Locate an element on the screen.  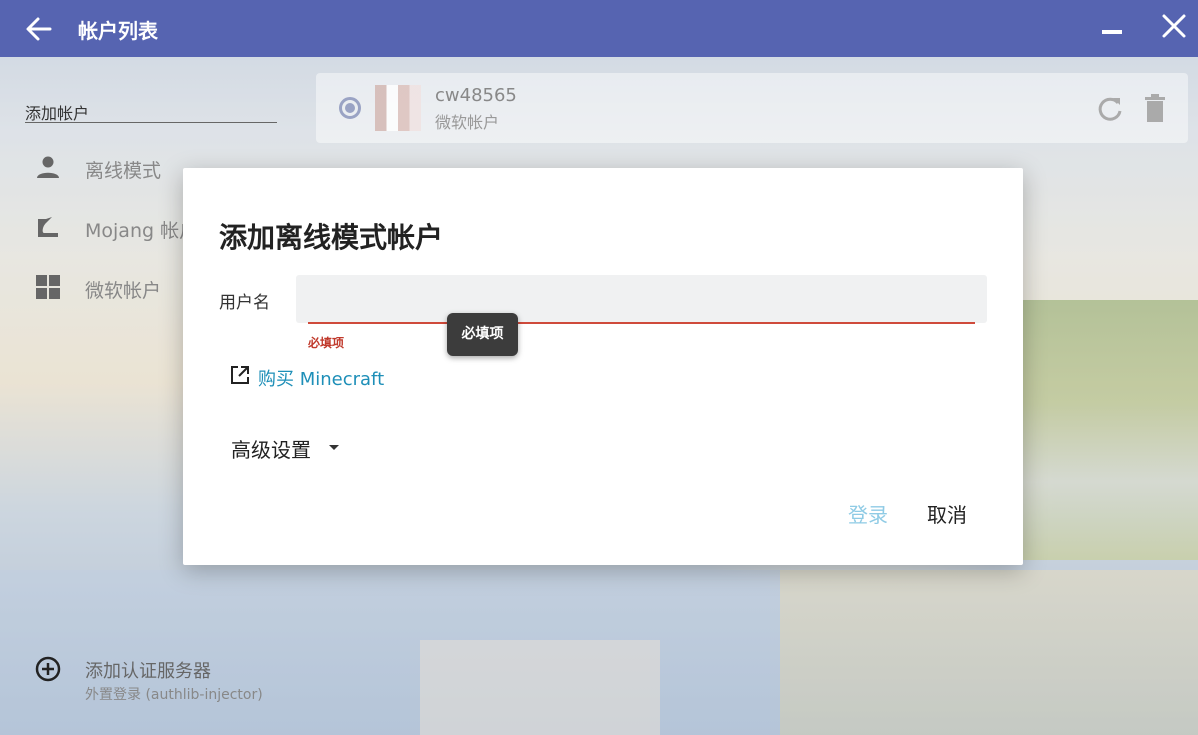
add-auth-server-label: 添加认证服务器 is located at coordinates (148, 671).